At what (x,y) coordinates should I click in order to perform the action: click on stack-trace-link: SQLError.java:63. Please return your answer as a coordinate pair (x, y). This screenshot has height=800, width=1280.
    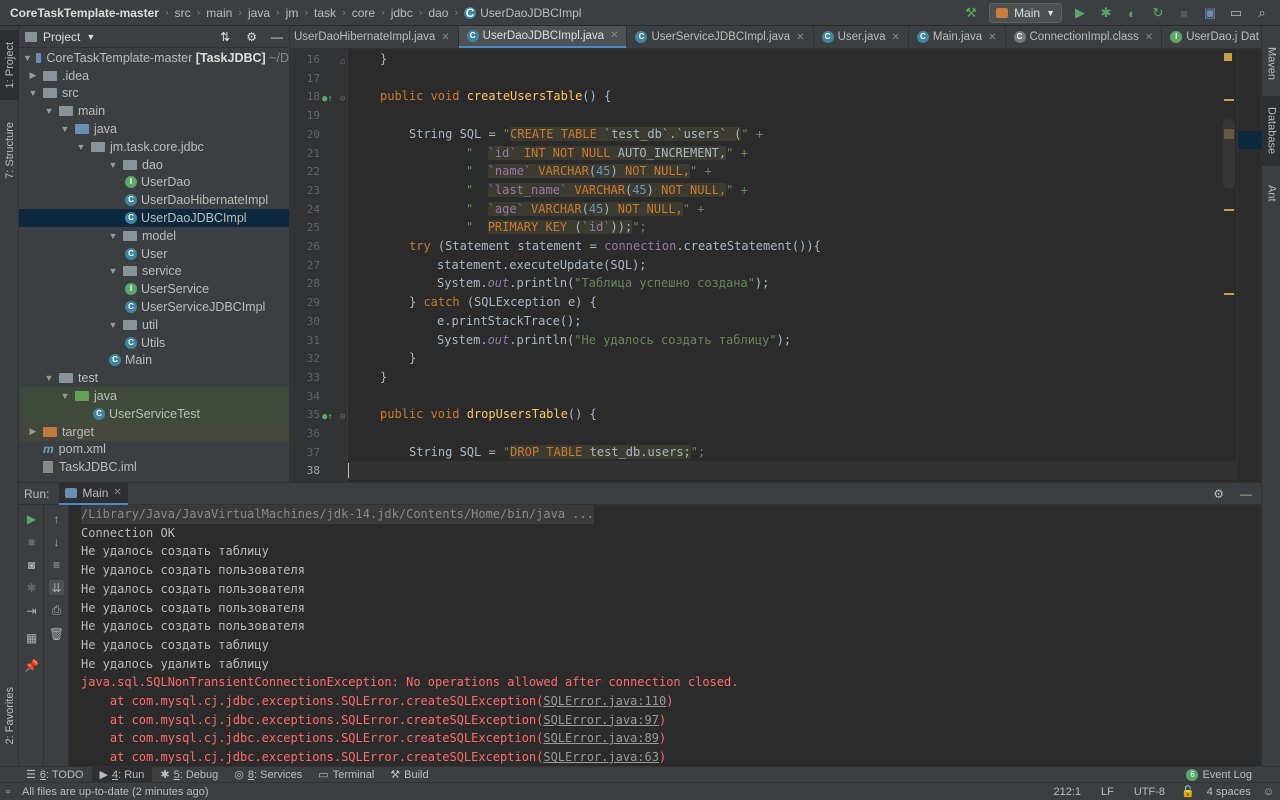
    Looking at the image, I should click on (601, 757).